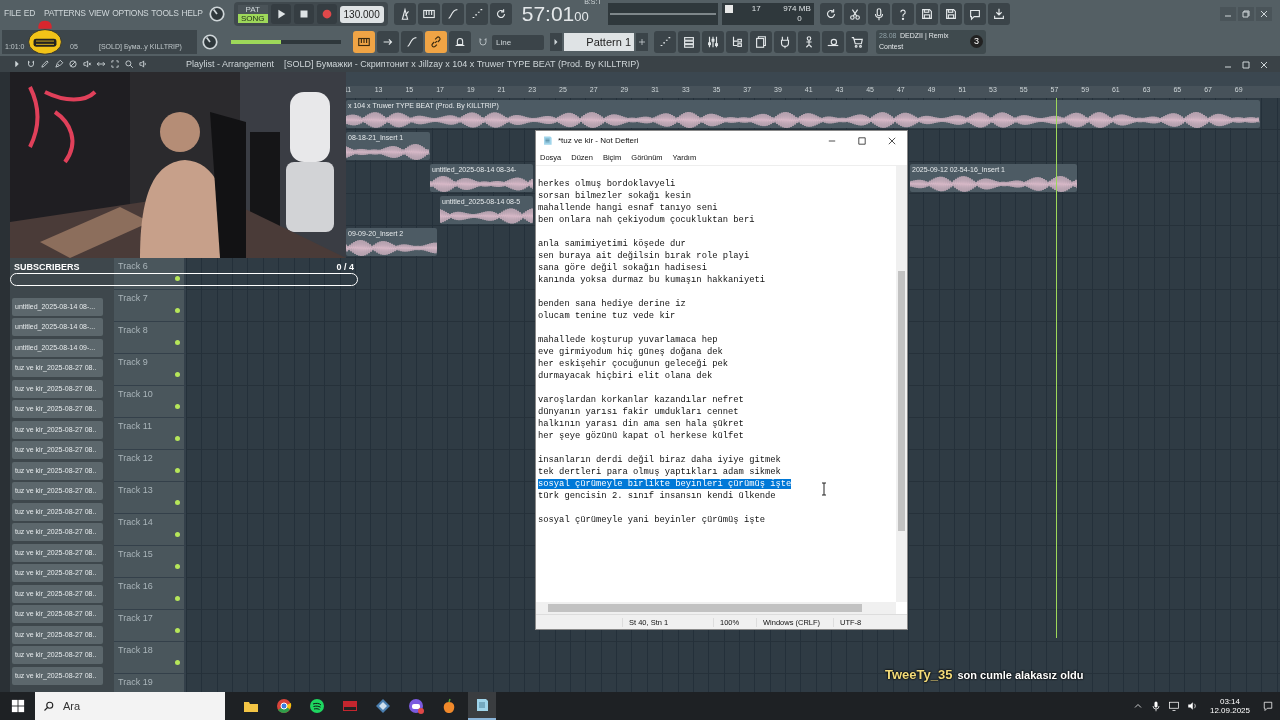  I want to click on track-header: Track 12, so click(149, 465).